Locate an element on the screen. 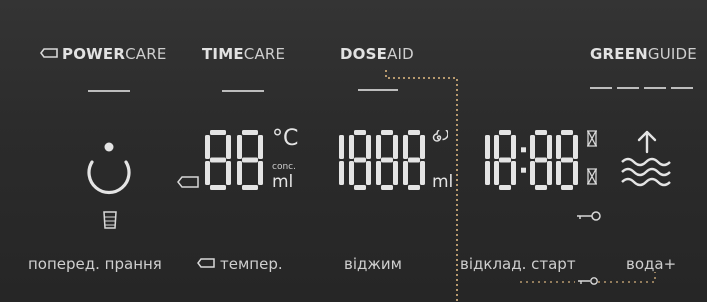 The width and height of the screenshot is (707, 302). concentration-unit: conc. is located at coordinates (284, 167).